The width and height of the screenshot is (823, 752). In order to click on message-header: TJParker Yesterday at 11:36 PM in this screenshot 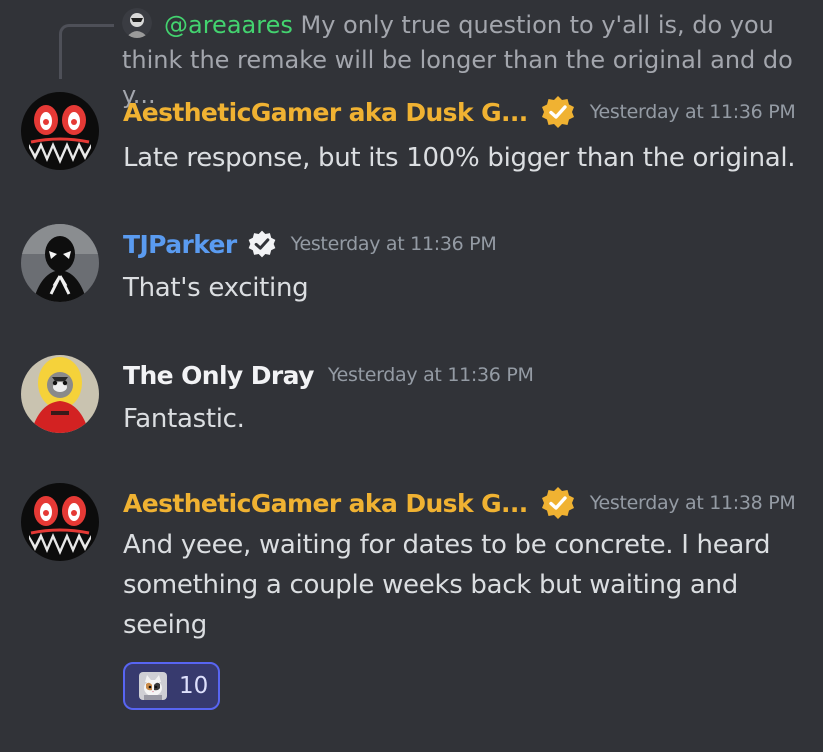, I will do `click(310, 244)`.